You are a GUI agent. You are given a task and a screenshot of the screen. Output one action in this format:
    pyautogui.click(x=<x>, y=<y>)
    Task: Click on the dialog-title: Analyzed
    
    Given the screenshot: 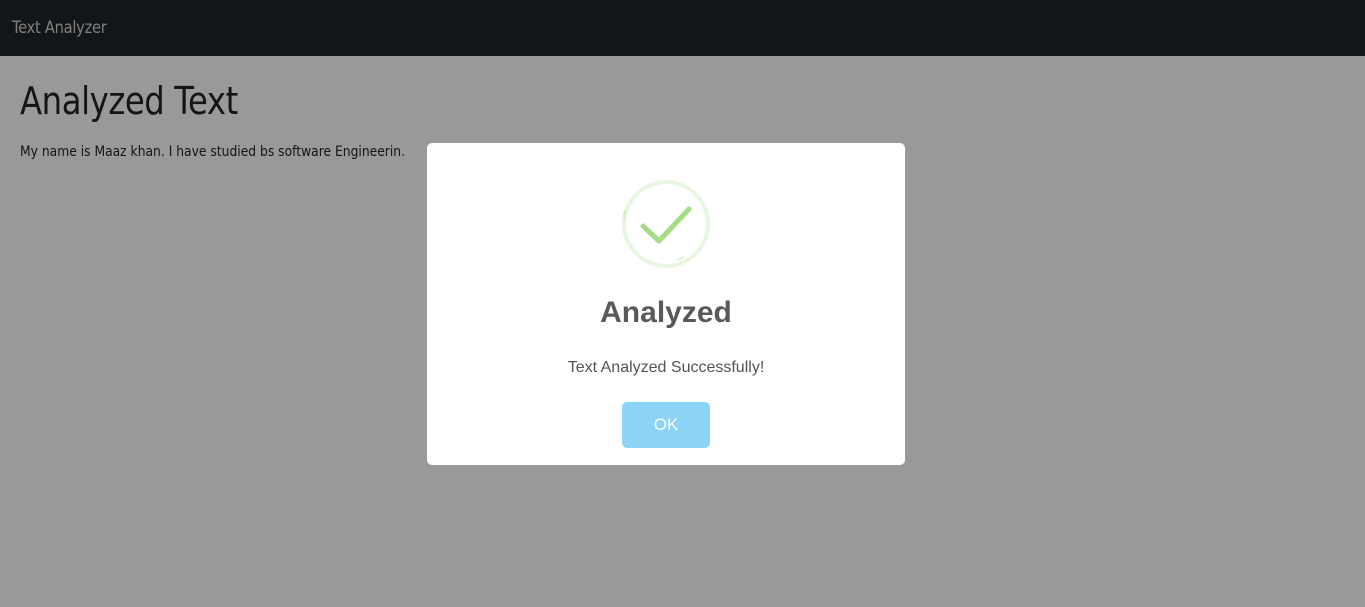 What is the action you would take?
    pyautogui.click(x=666, y=312)
    